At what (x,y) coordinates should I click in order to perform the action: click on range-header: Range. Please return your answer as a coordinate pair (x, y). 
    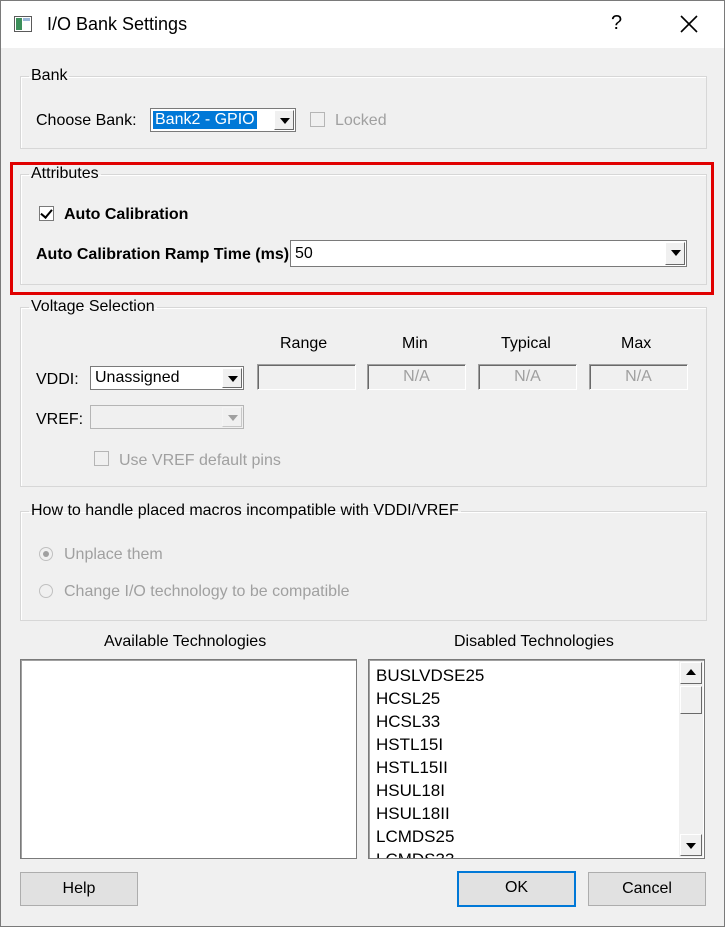
    Looking at the image, I should click on (304, 343).